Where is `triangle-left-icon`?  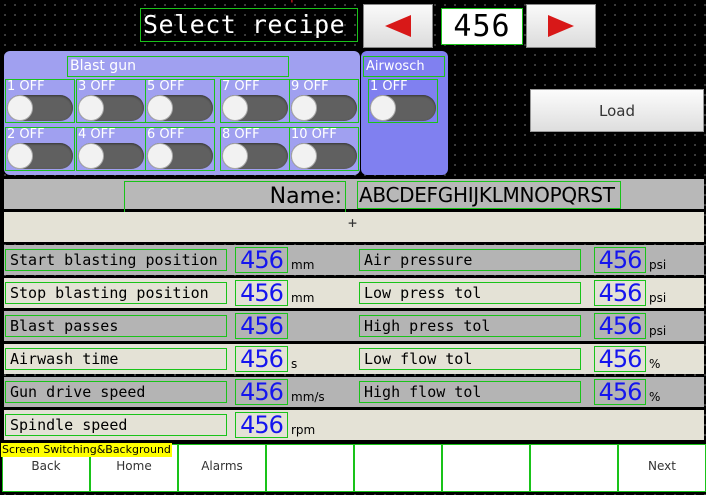
triangle-left-icon is located at coordinates (398, 26).